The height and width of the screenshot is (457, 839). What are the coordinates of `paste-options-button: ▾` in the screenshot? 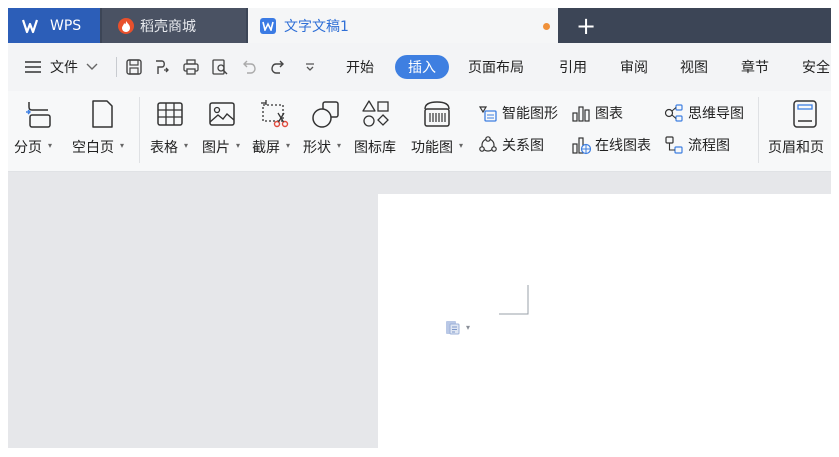 It's located at (457, 327).